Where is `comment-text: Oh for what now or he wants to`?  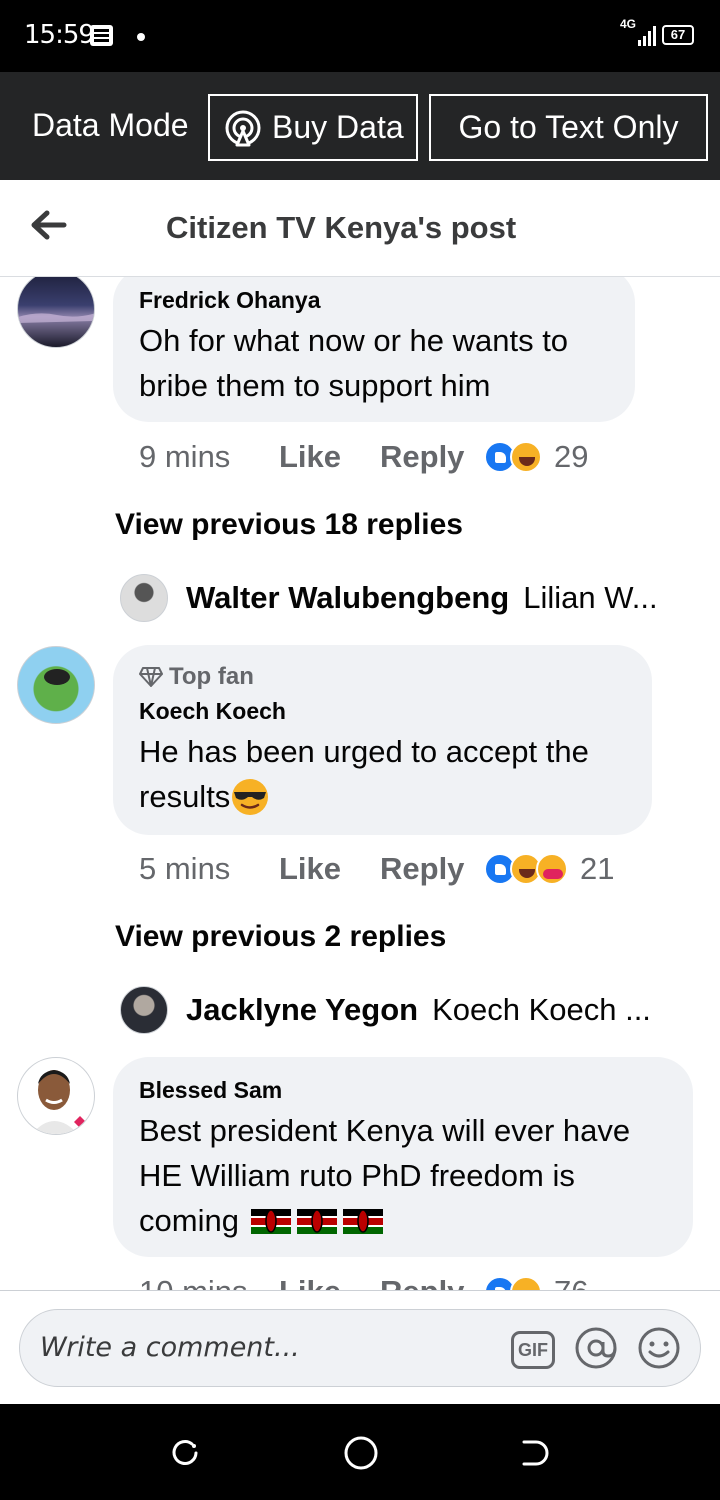
comment-text: Oh for what now or he wants to is located at coordinates (354, 340).